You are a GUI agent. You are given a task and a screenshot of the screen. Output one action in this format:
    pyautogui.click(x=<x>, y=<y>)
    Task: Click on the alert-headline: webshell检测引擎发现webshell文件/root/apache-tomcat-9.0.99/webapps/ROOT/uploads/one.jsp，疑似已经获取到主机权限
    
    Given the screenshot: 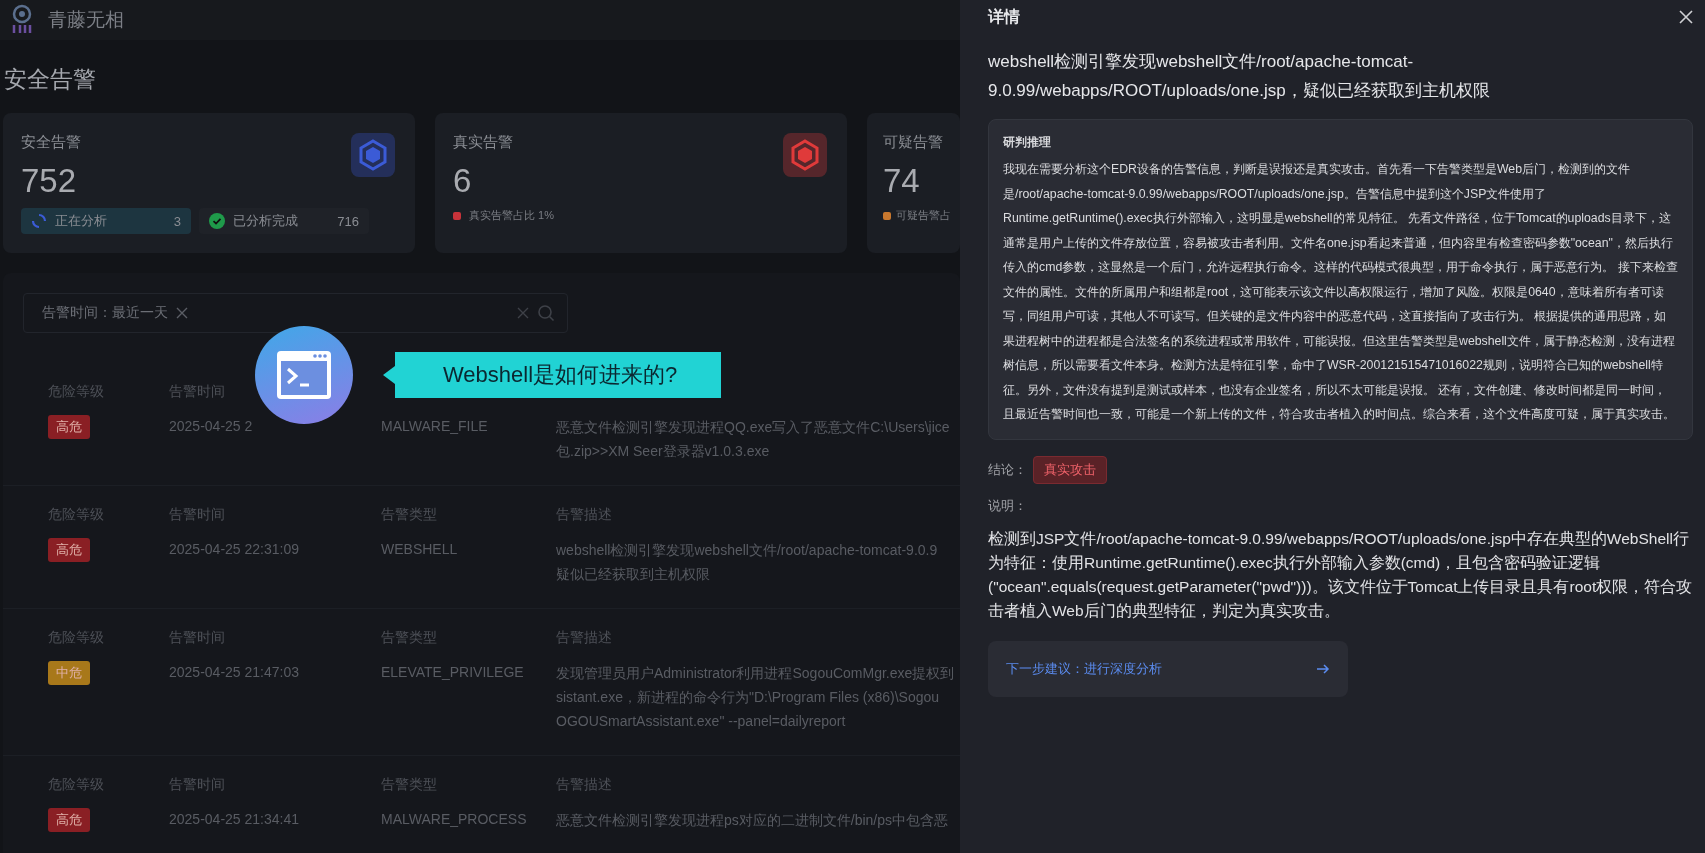 What is the action you would take?
    pyautogui.click(x=1239, y=76)
    